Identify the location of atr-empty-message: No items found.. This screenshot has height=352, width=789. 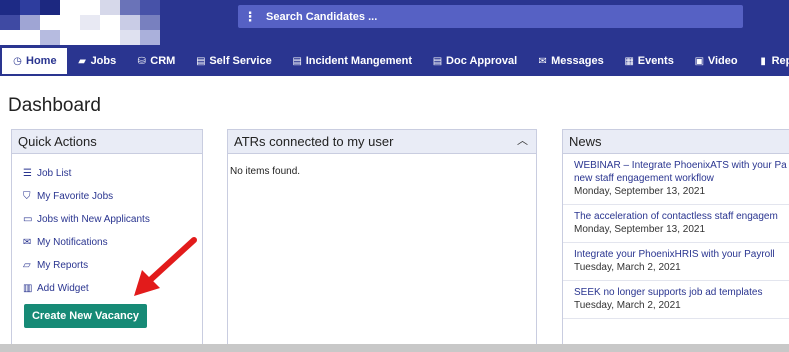
(265, 171).